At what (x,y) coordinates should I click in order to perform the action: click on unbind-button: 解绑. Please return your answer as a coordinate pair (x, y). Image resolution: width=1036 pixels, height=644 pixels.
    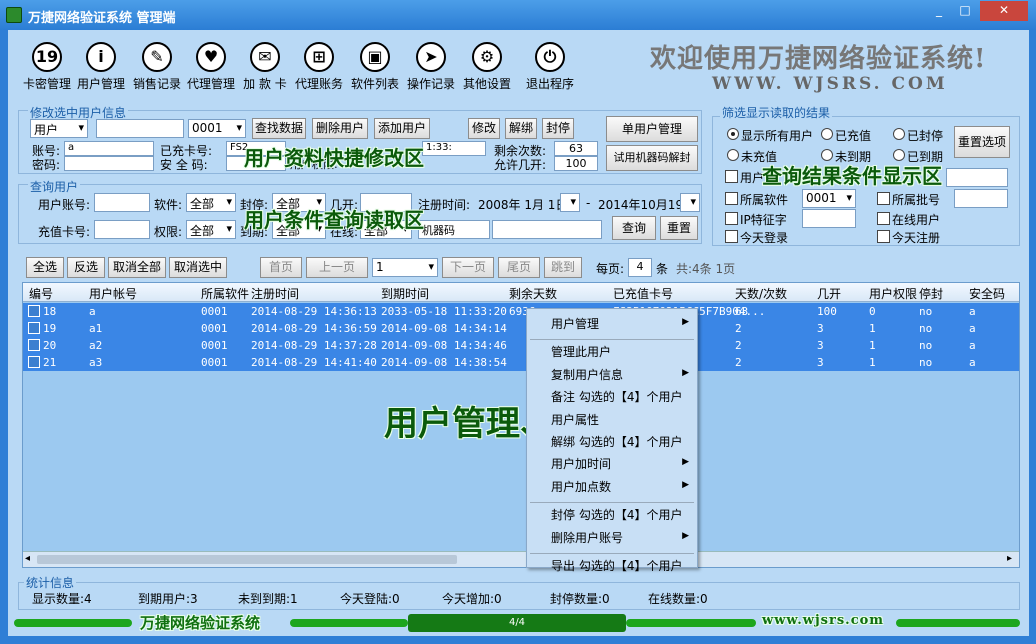
    Looking at the image, I should click on (521, 128).